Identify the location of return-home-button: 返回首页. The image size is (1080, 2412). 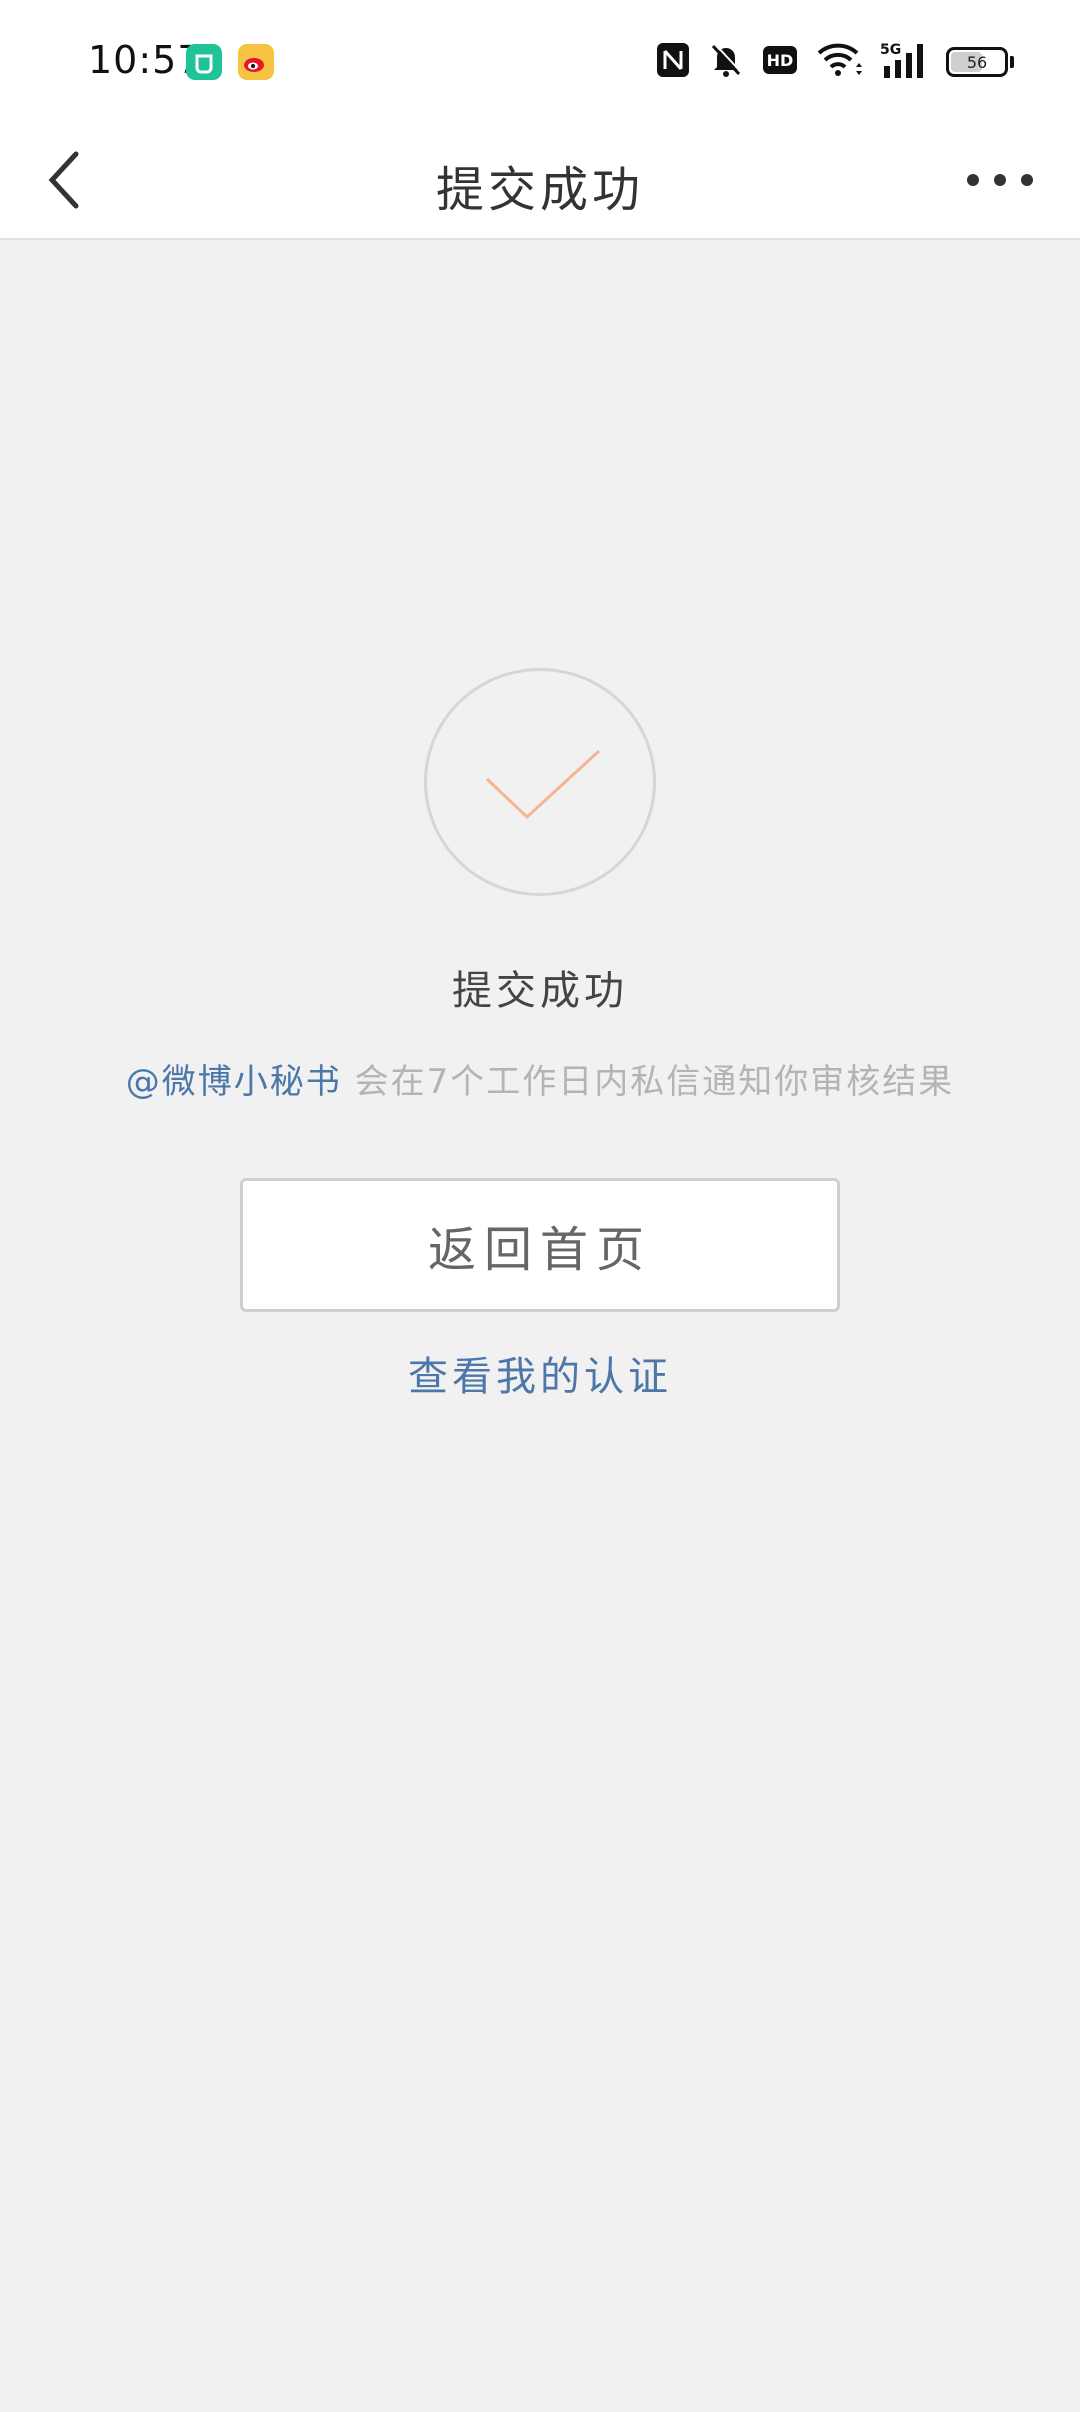
(540, 1245).